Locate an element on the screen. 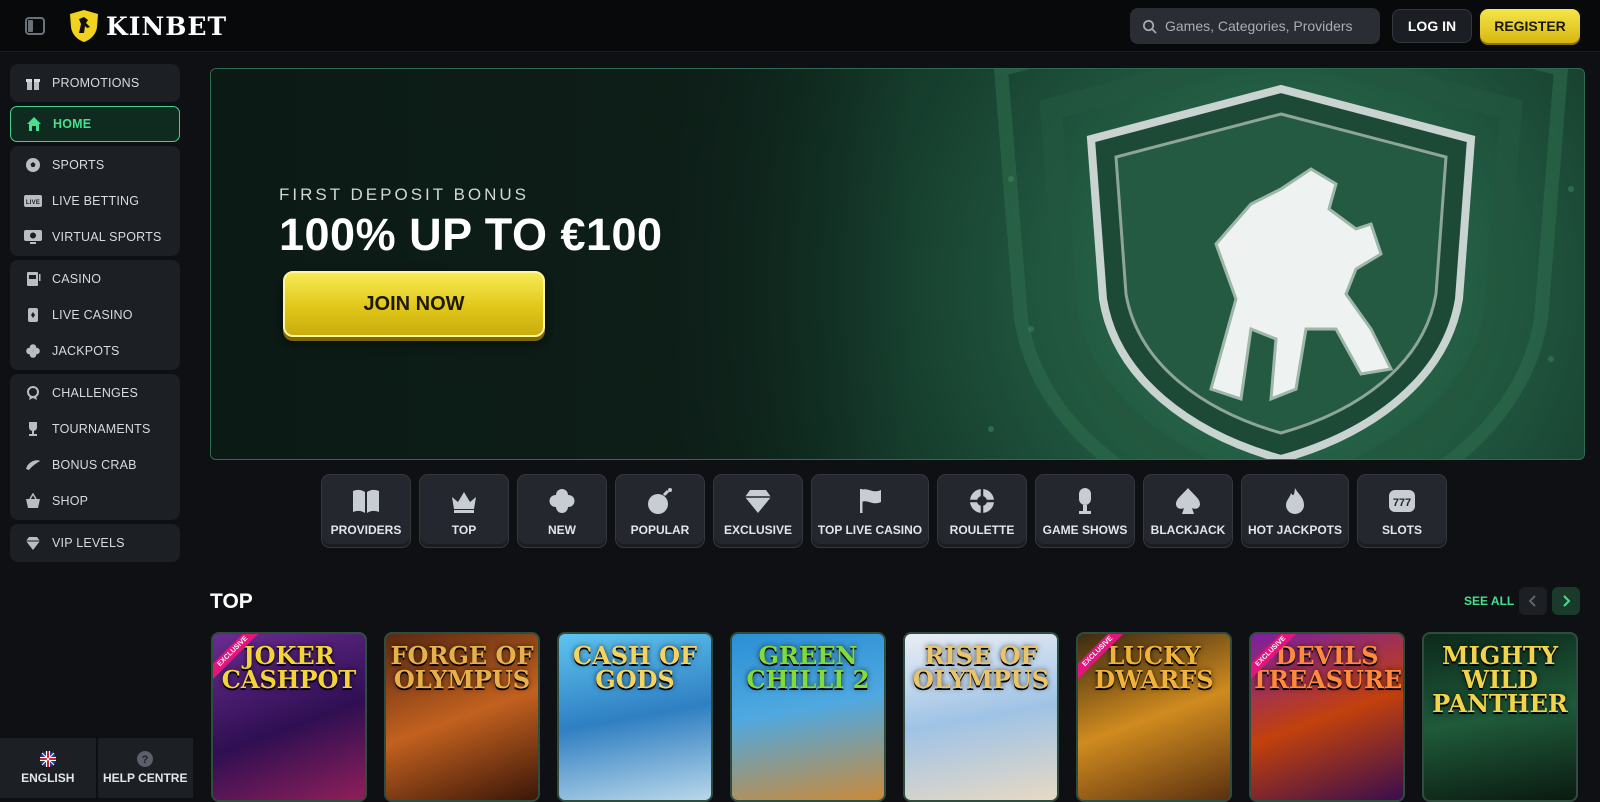 The image size is (1600, 802). game-title: GREEN CHILLI 2 is located at coordinates (808, 667).